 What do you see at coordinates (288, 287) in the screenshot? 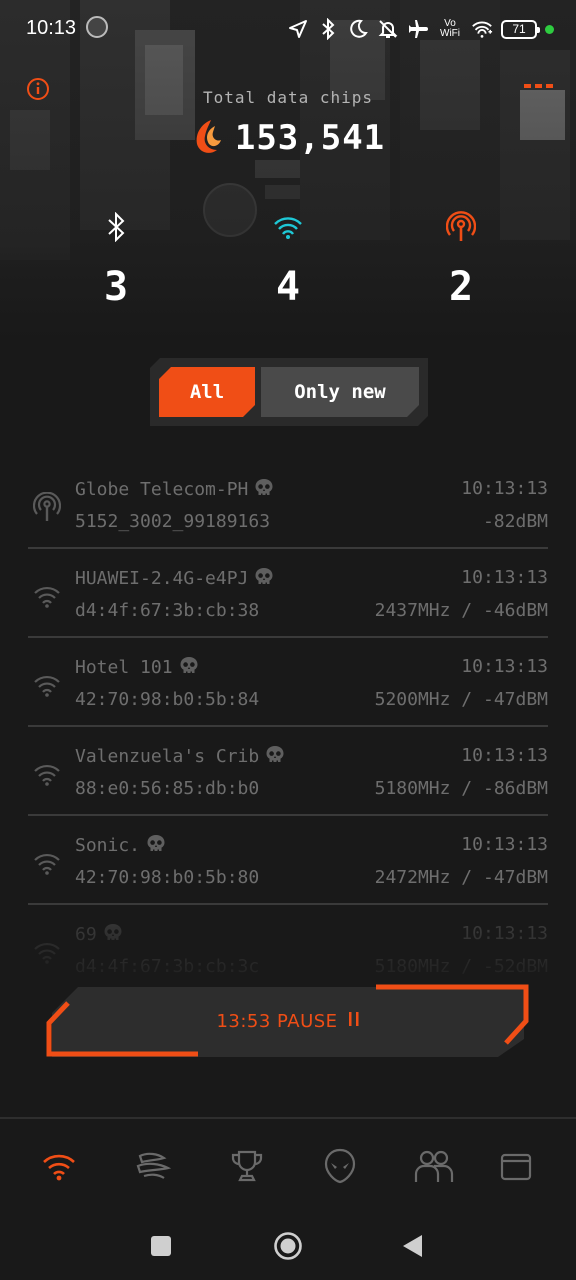
I see `wifi-count: 4` at bounding box center [288, 287].